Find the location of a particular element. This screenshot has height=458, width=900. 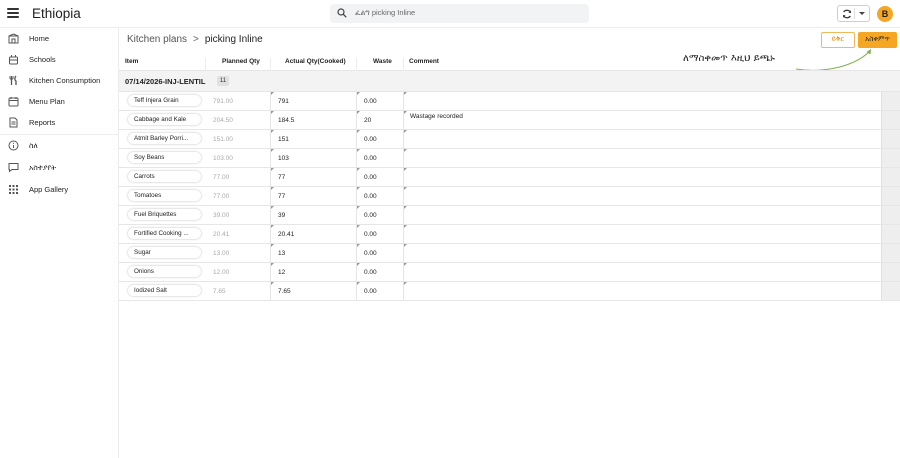

actual-qty-cell: 39 is located at coordinates (313, 215).